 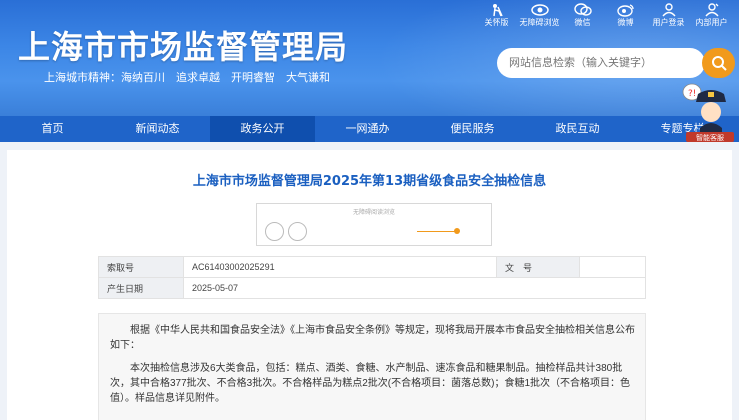 I want to click on toplink-label: 用户登录, so click(x=668, y=22).